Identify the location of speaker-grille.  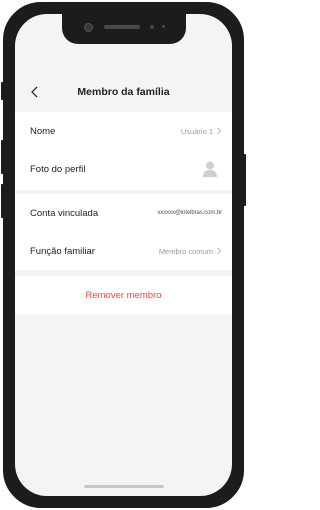
(121, 27).